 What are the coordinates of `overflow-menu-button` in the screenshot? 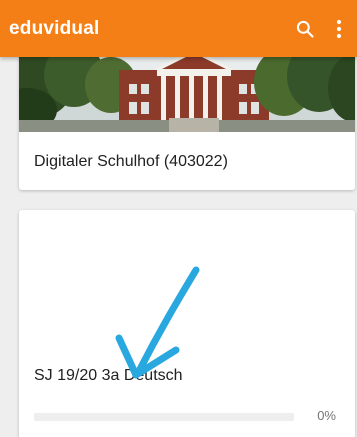 It's located at (339, 29).